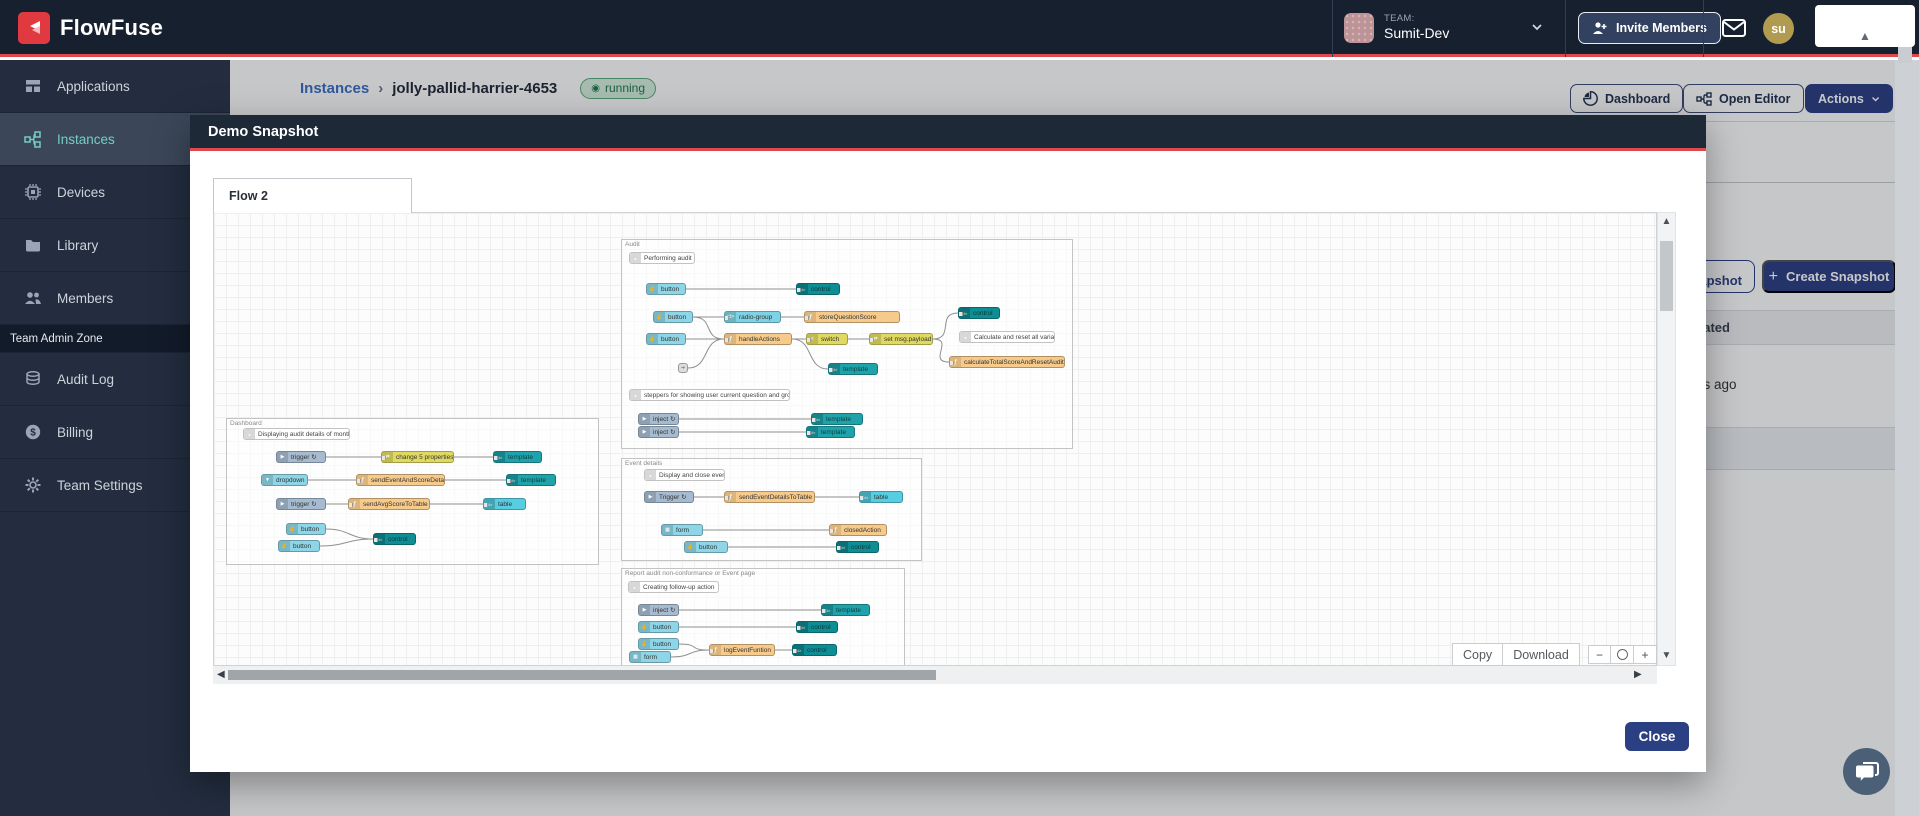  I want to click on download-button: Download, so click(1541, 654).